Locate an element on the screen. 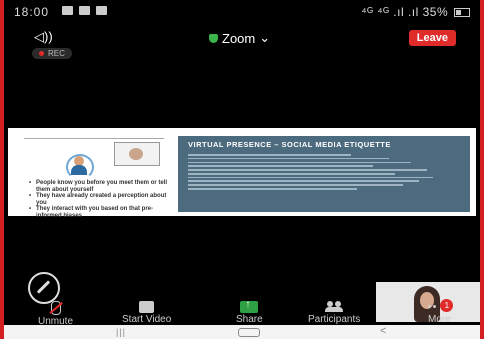 Image resolution: width=484 pixels, height=339 pixels. start-video-button: Start Video is located at coordinates (146, 313).